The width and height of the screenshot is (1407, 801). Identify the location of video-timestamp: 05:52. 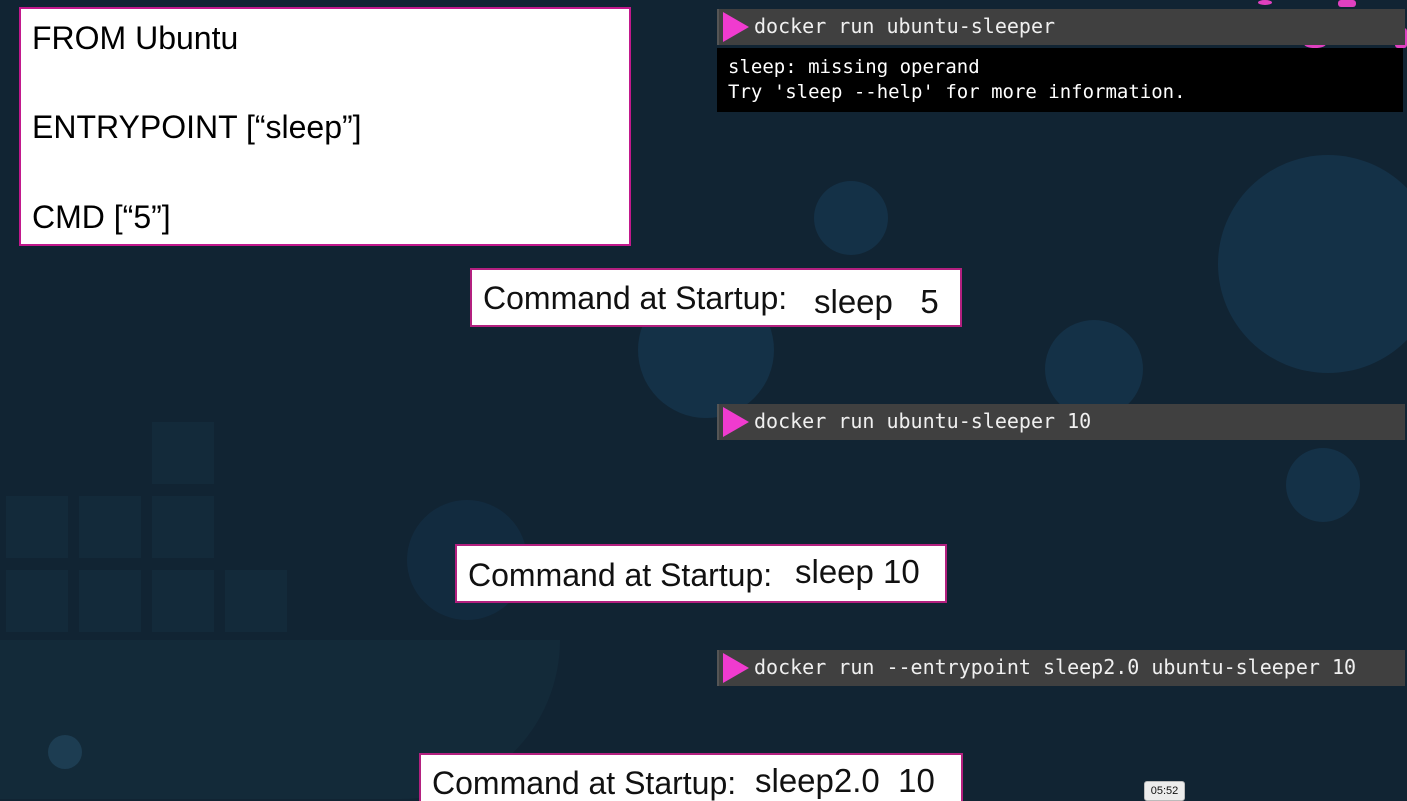
(1164, 791).